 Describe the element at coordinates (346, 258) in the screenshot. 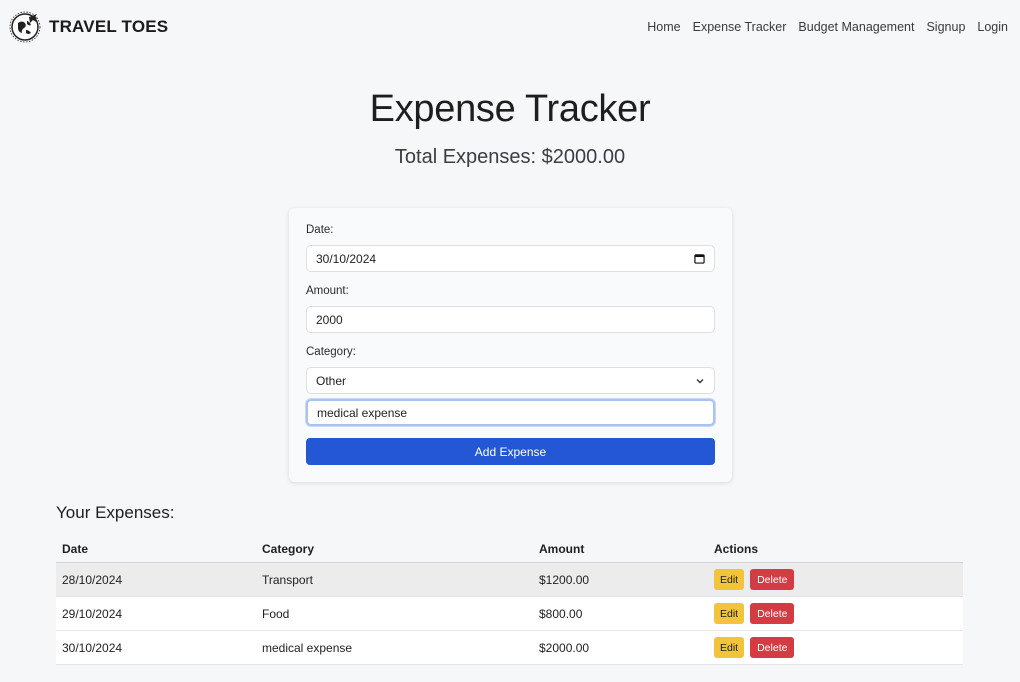

I see `date-value: 30/10/2024` at that location.